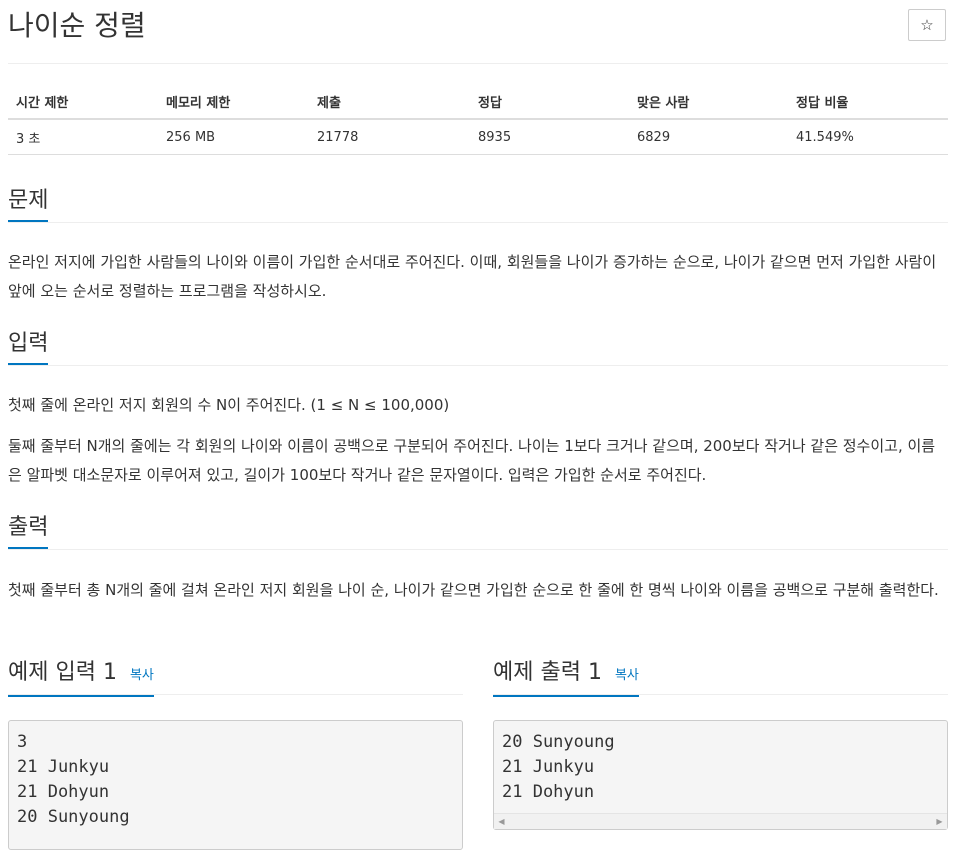  What do you see at coordinates (28, 346) in the screenshot?
I see `input-heading: 입력` at bounding box center [28, 346].